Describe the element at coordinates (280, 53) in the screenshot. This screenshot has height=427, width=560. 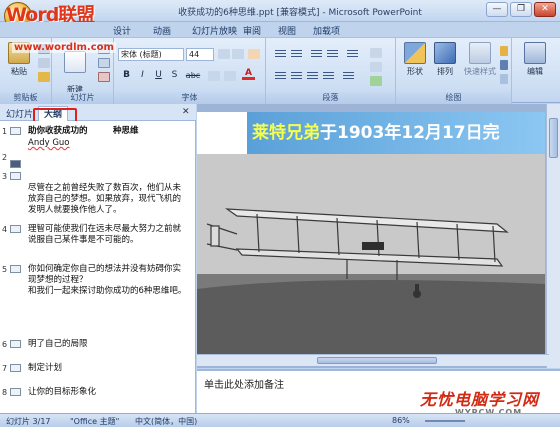
I see `bullets-button` at that location.